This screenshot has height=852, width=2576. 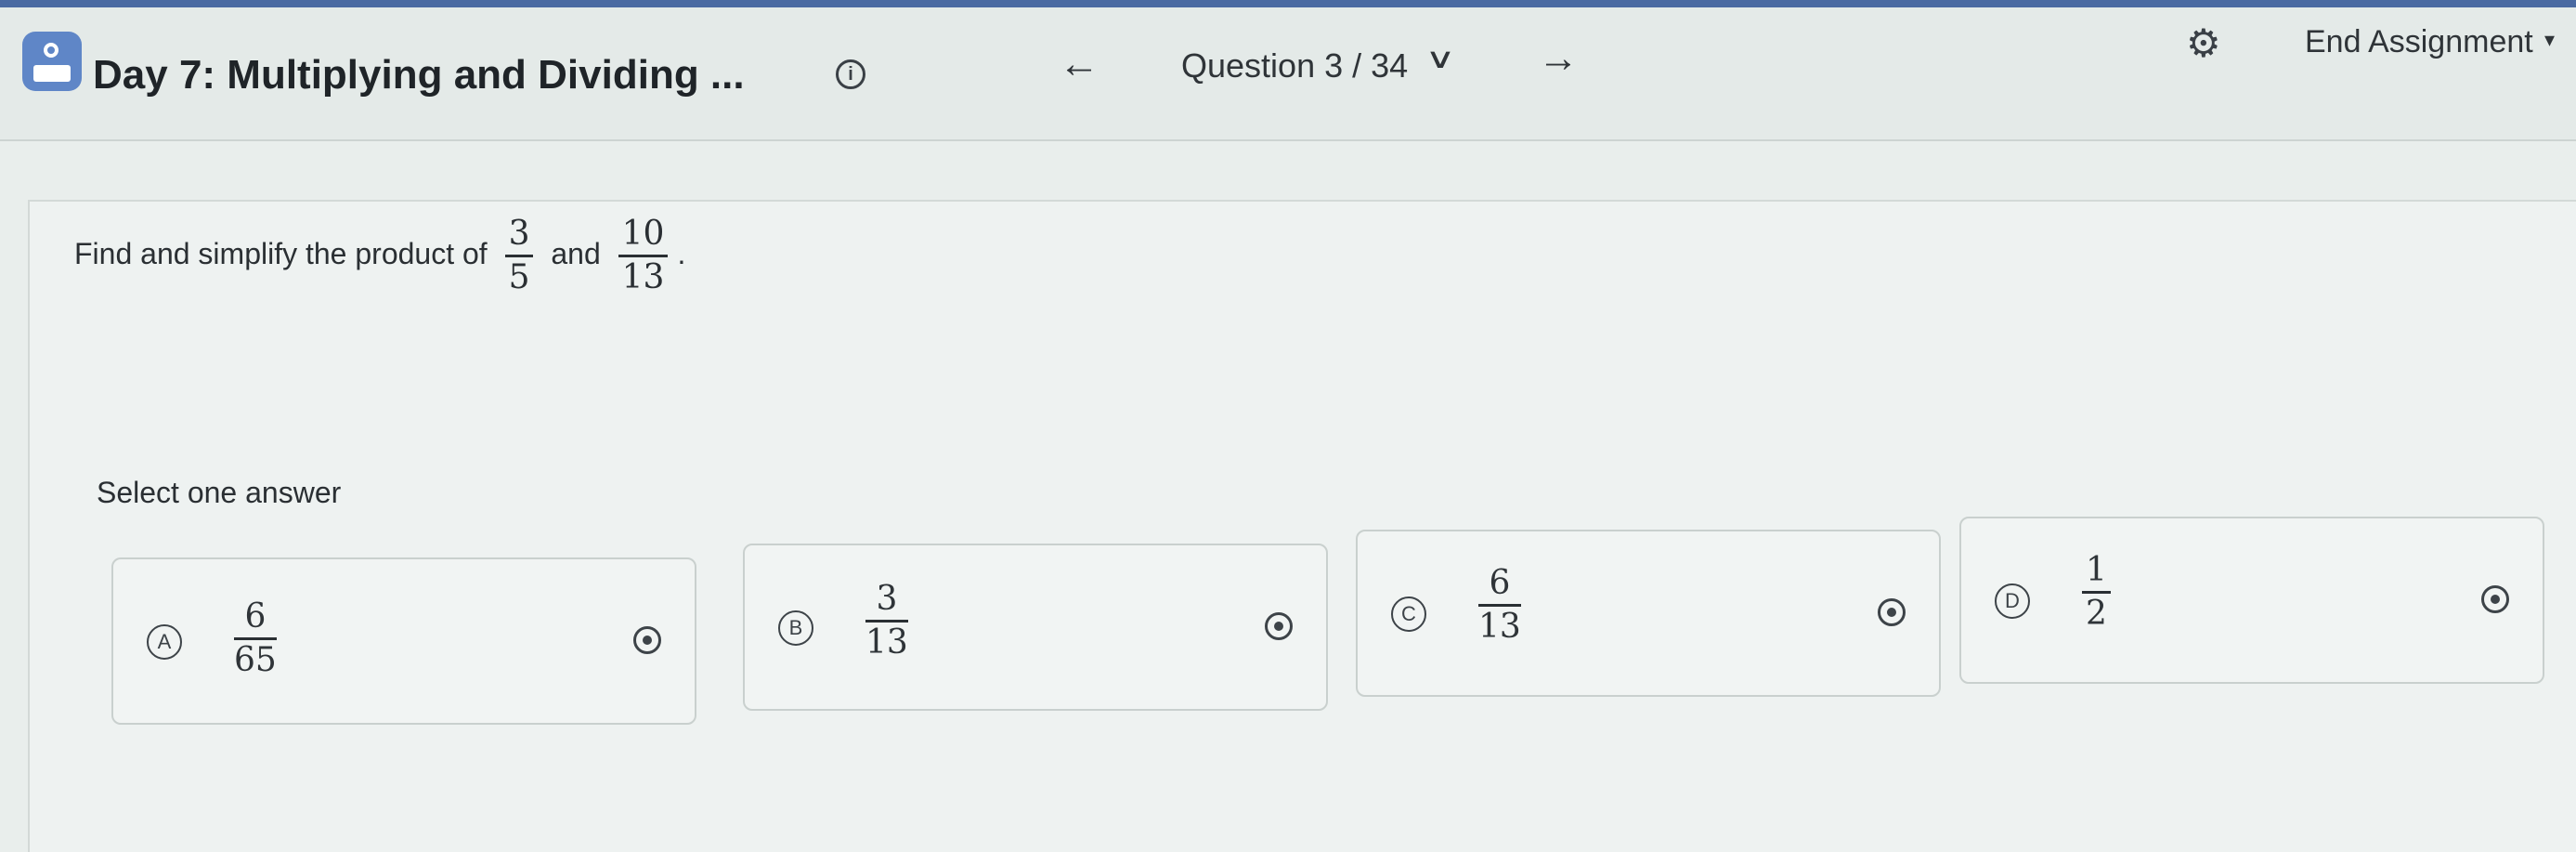 I want to click on option-c-fraction: 6 13, so click(x=1499, y=605).